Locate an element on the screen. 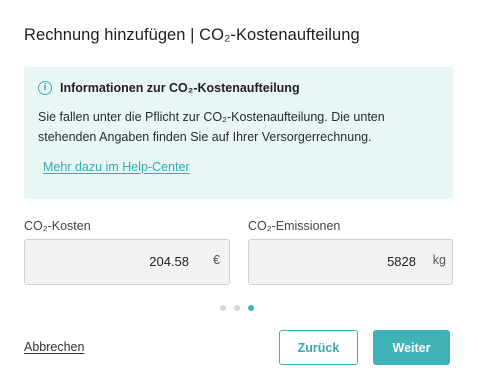 This screenshot has width=478, height=392. weight-unit: kg is located at coordinates (439, 260).